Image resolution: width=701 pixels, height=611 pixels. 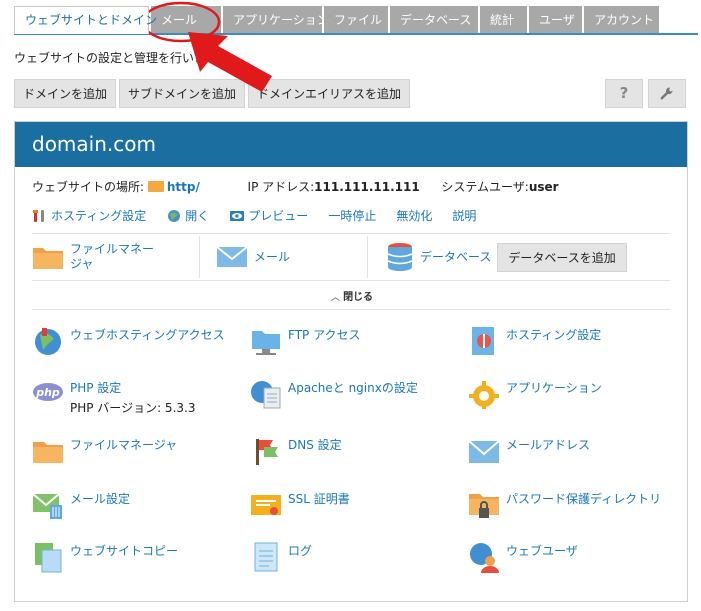 I want to click on quick-access-bar: ファイルマネー ジャ メール データベース データベースを追加, so click(x=351, y=257).